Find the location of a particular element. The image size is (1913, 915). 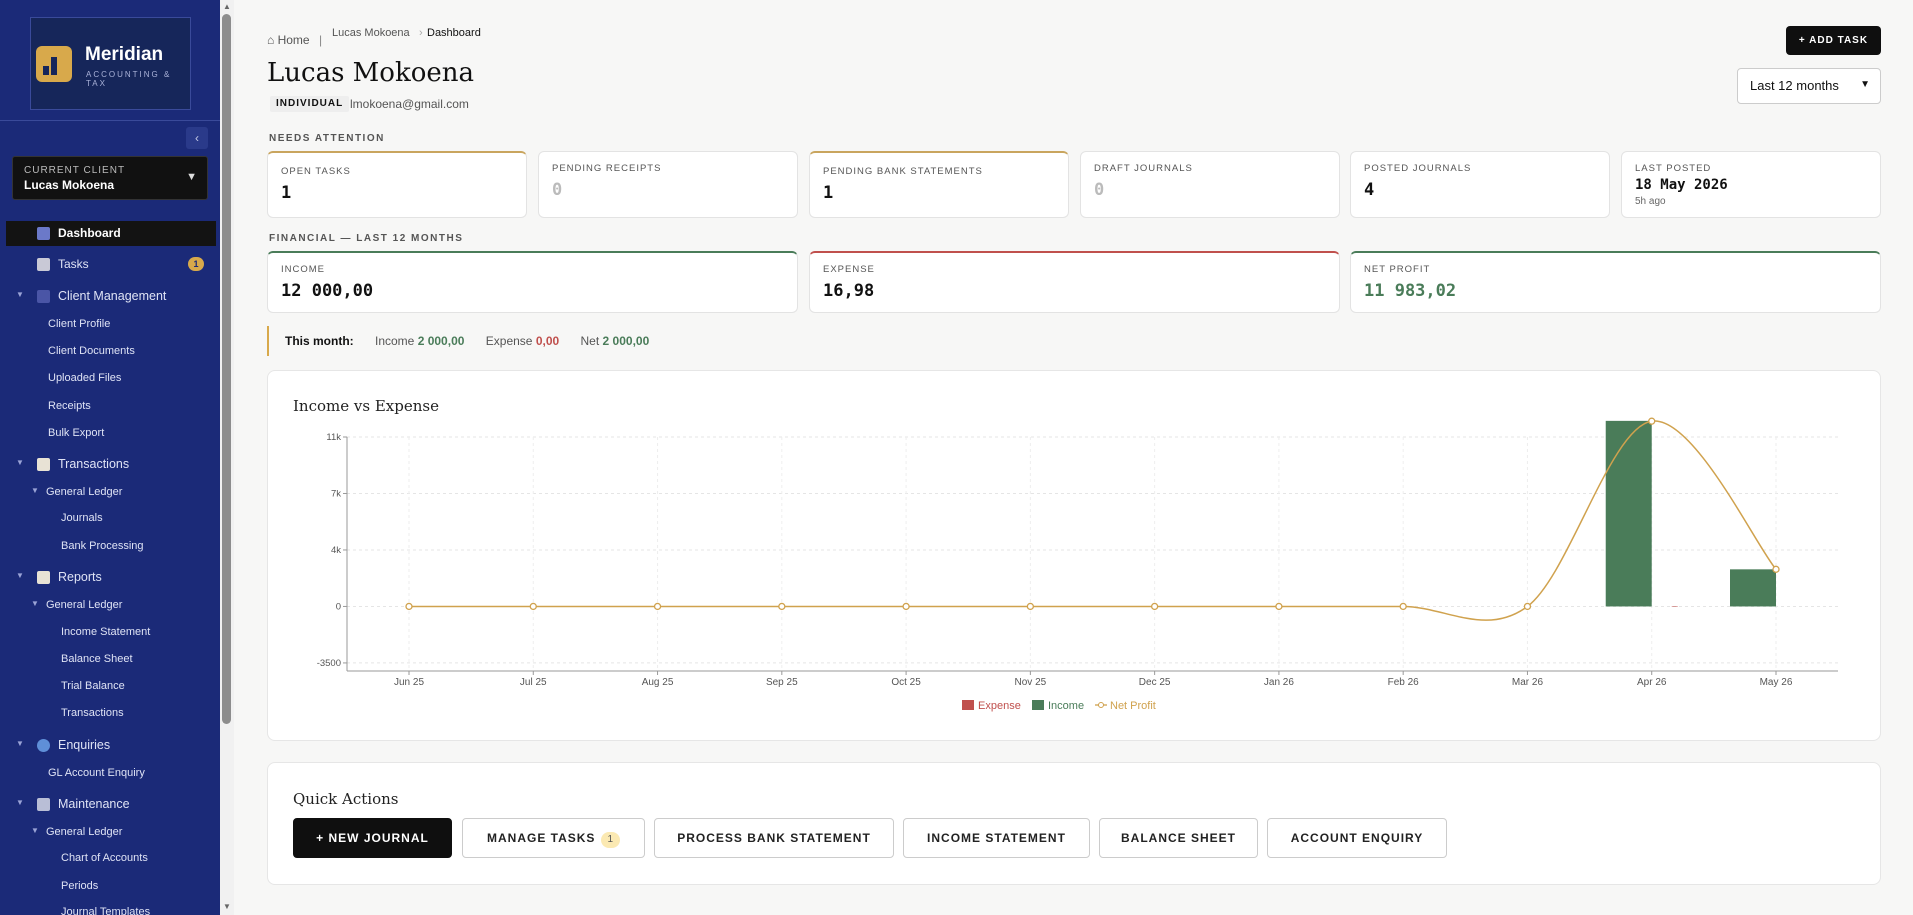

wrench-icon is located at coordinates (43, 805).